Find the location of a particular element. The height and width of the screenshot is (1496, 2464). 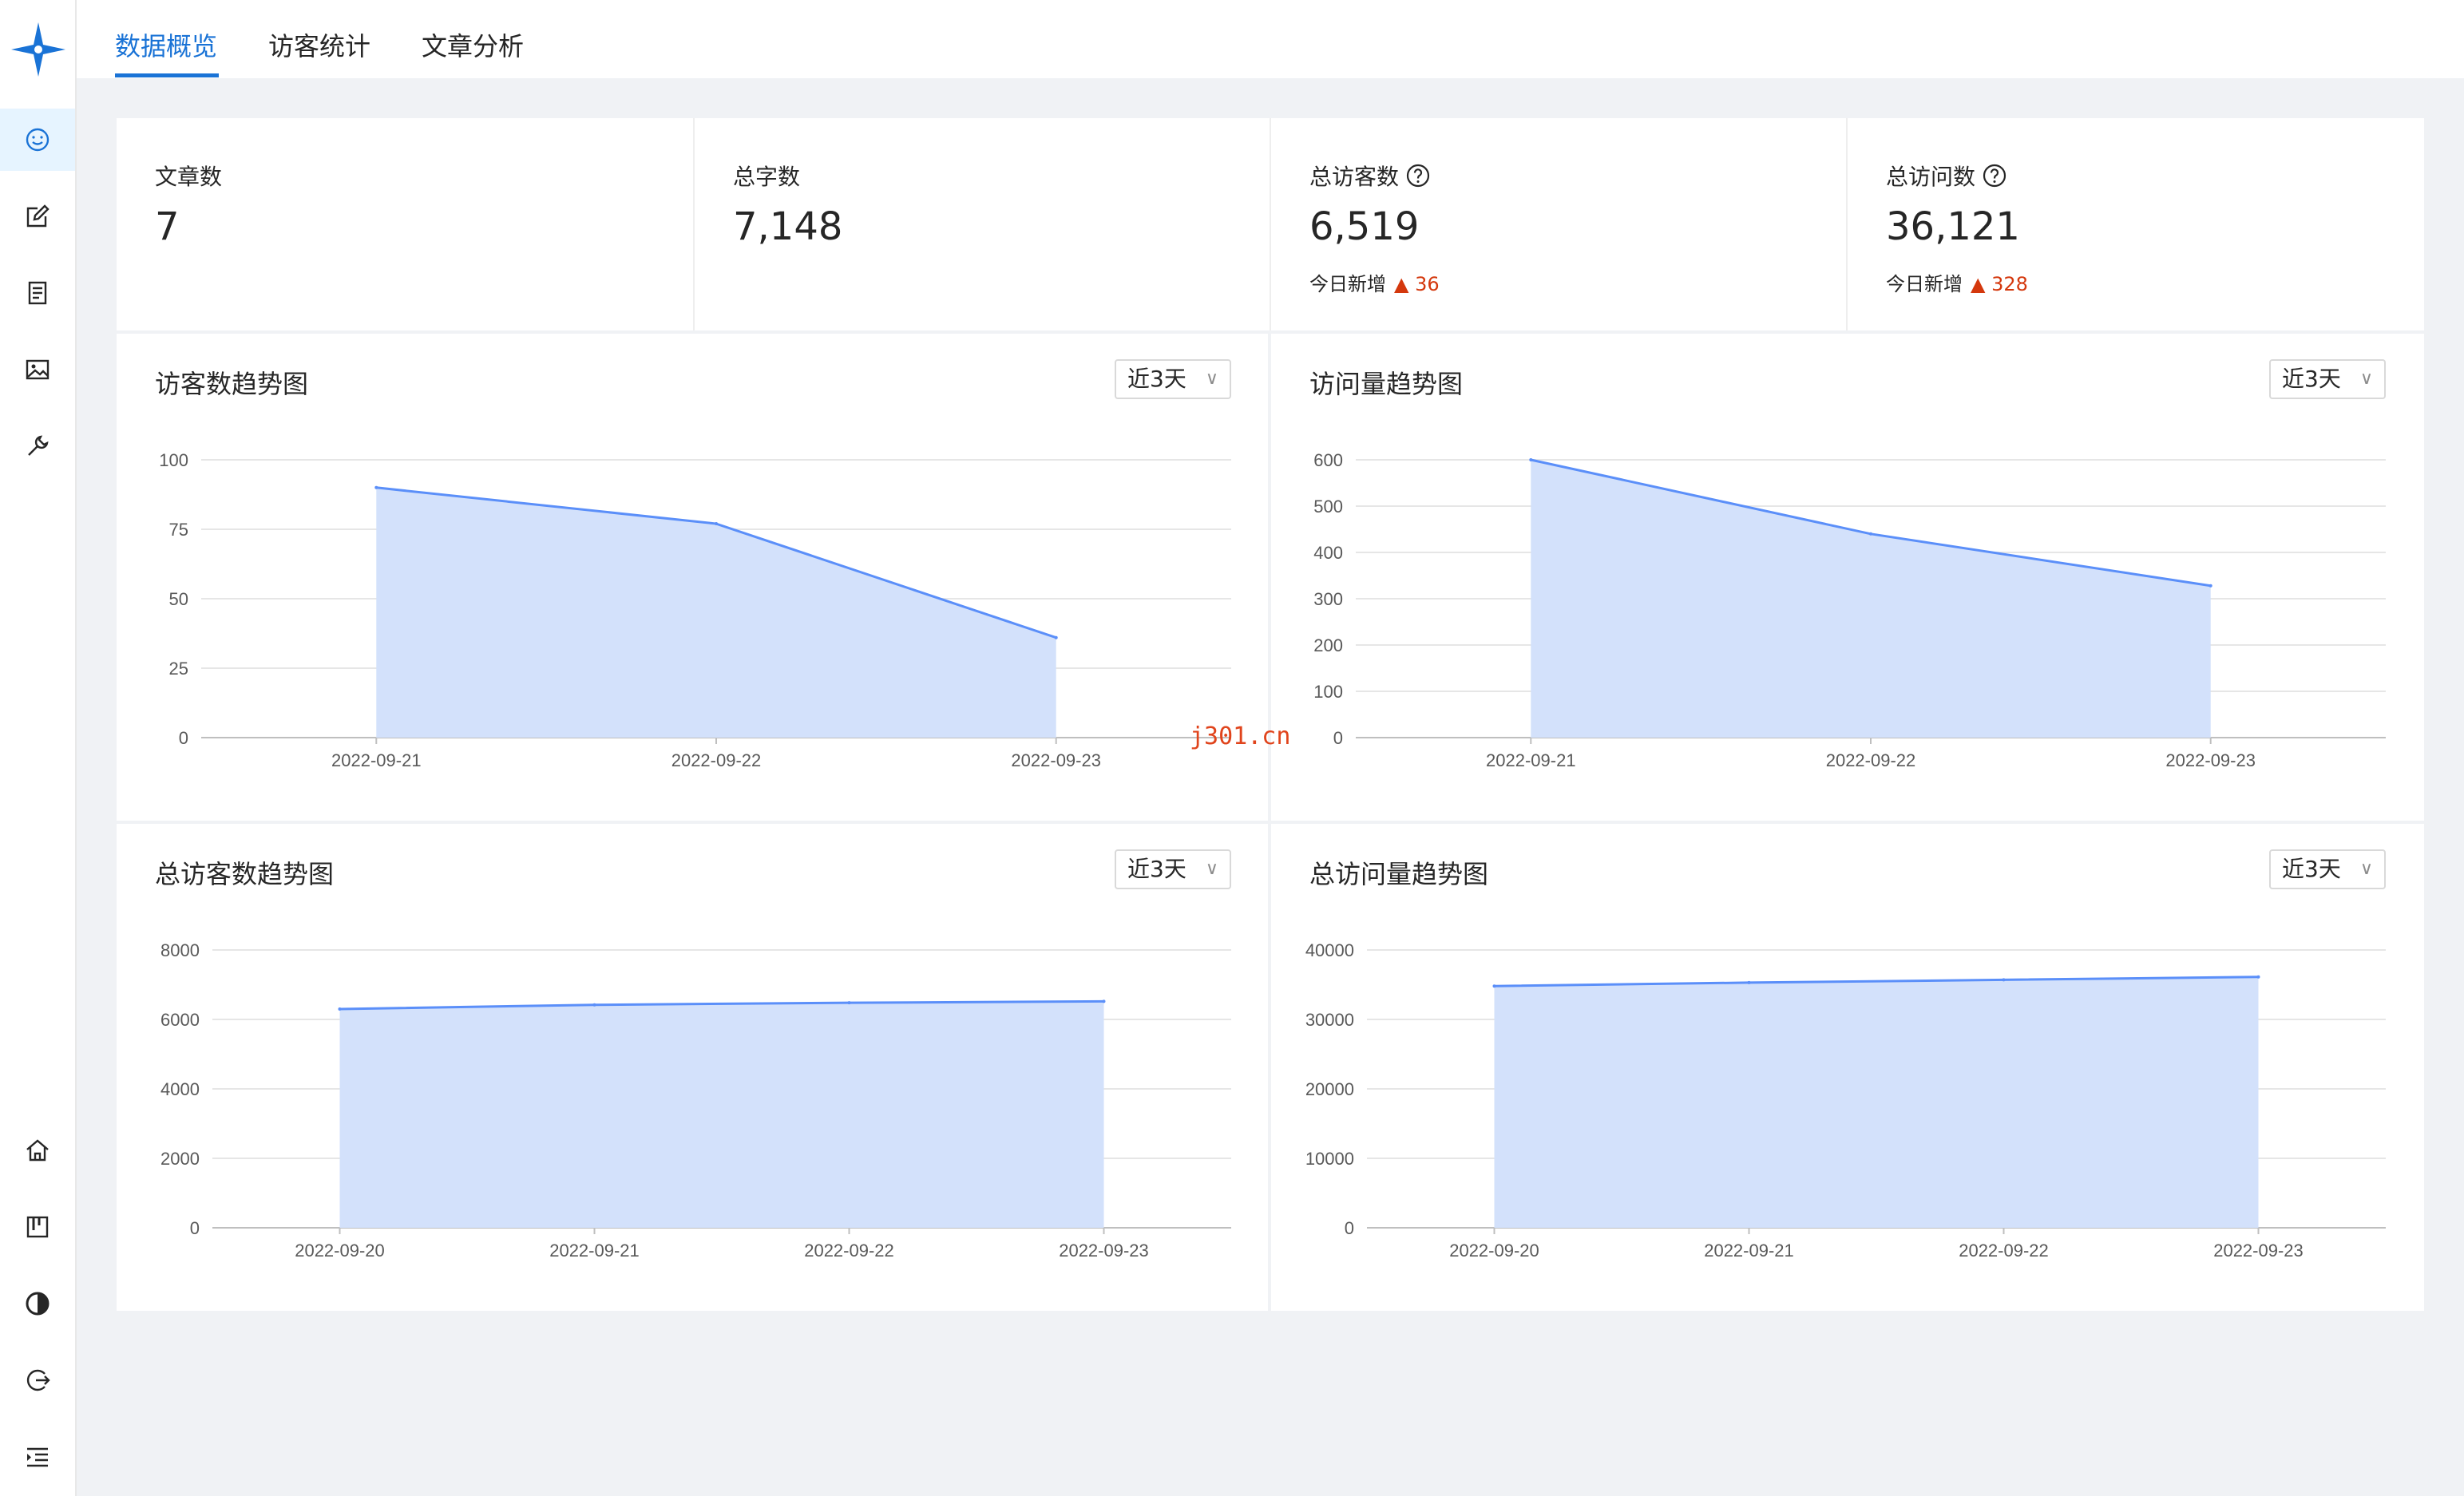

menu-toggle-icon is located at coordinates (37, 1457).